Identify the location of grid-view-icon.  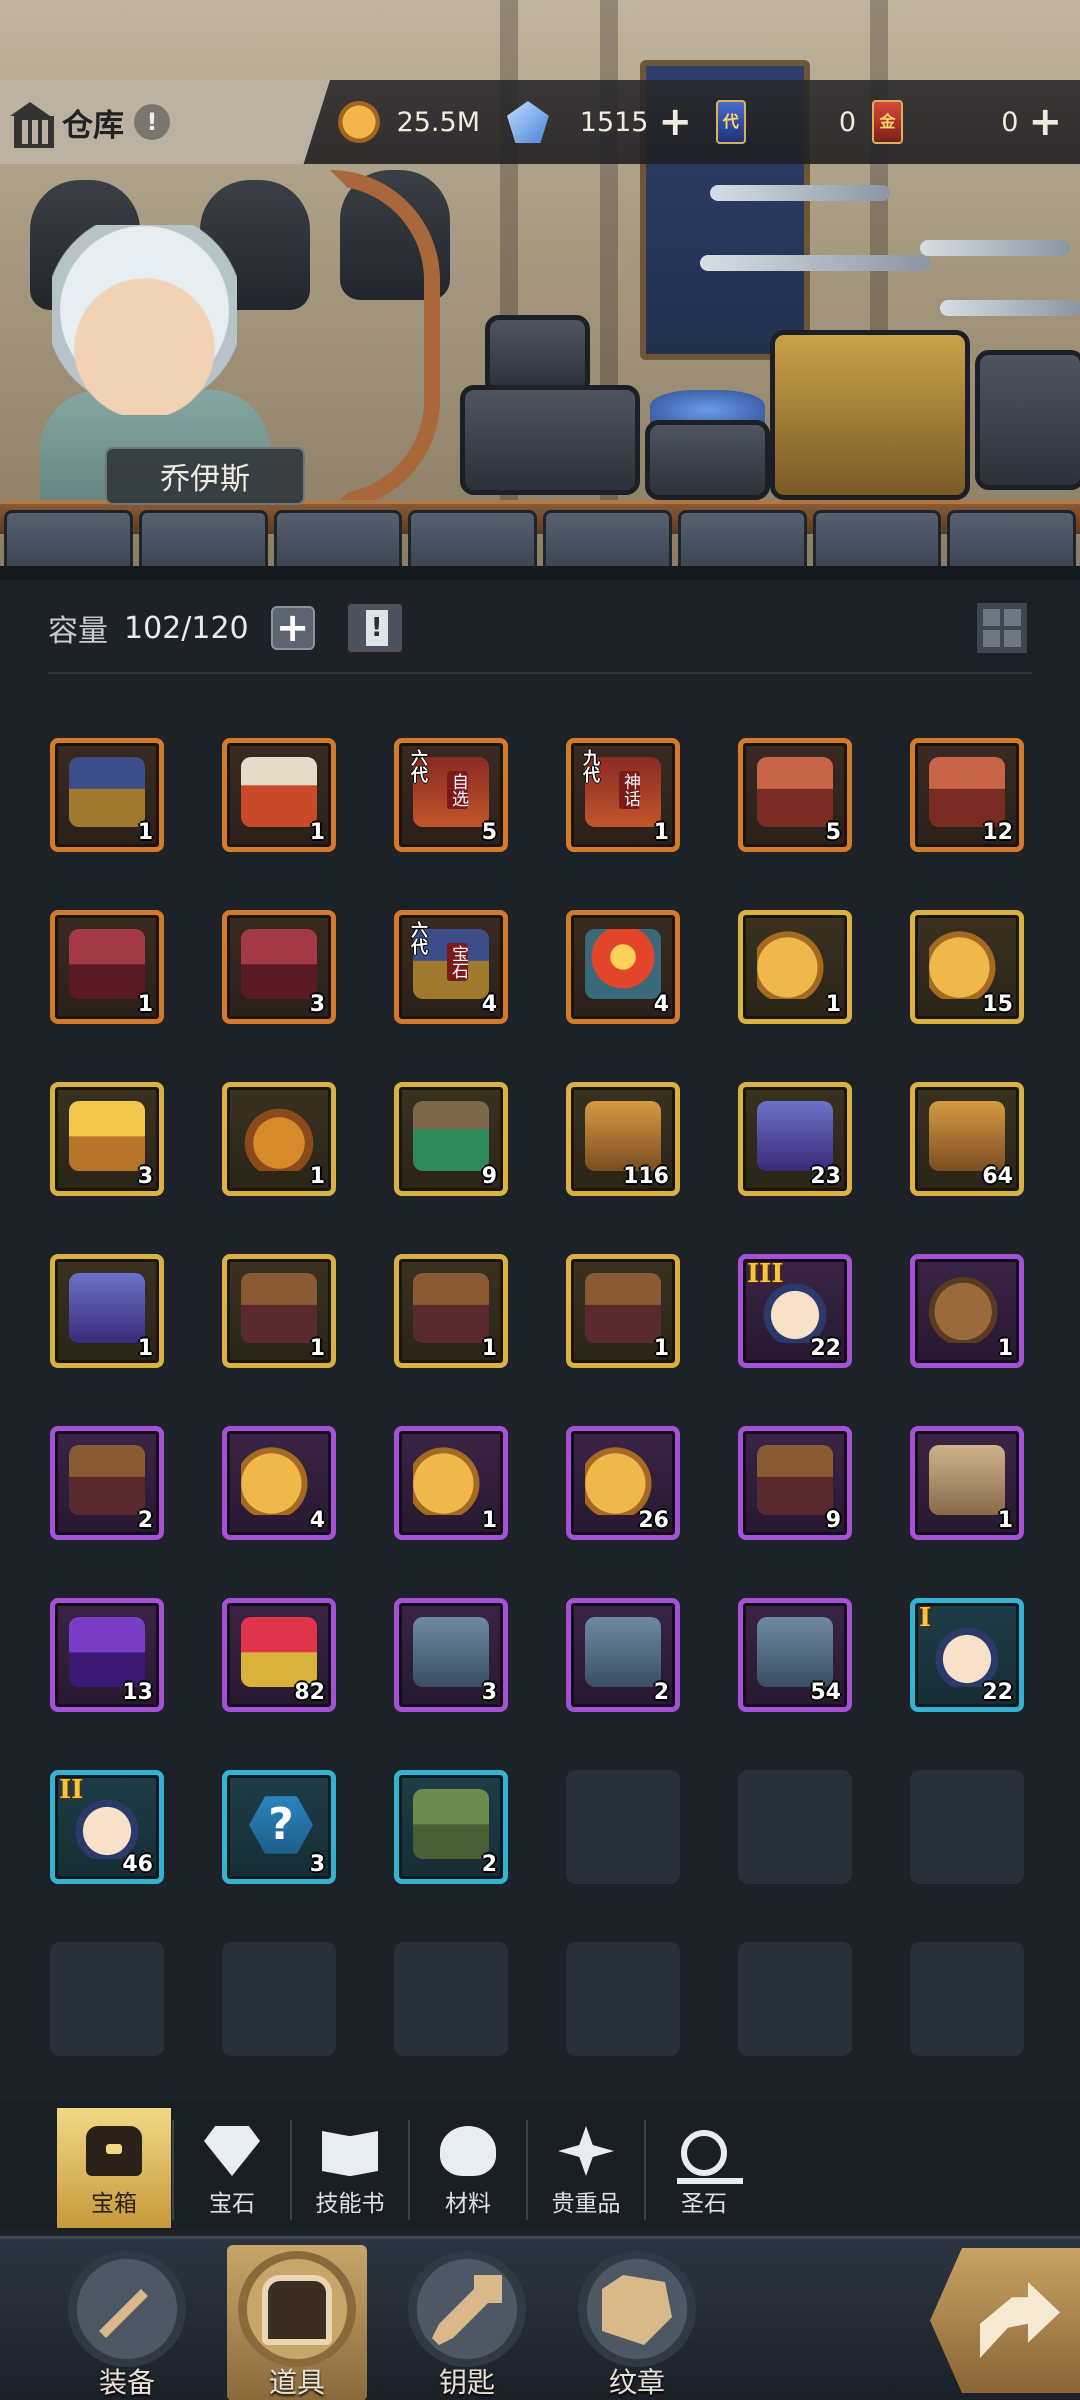
(1002, 628).